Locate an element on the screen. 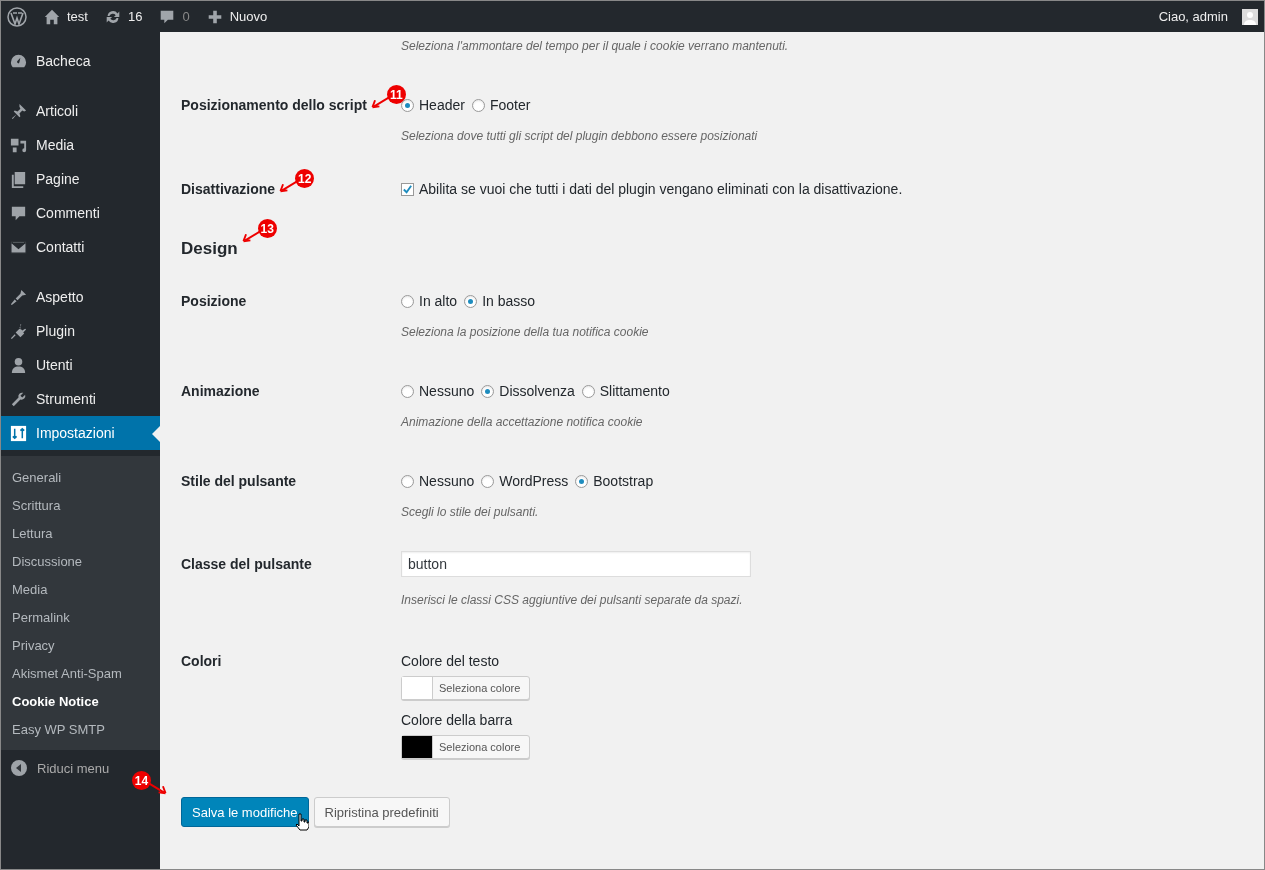  save-button: Salva le modifiche is located at coordinates (245, 812).